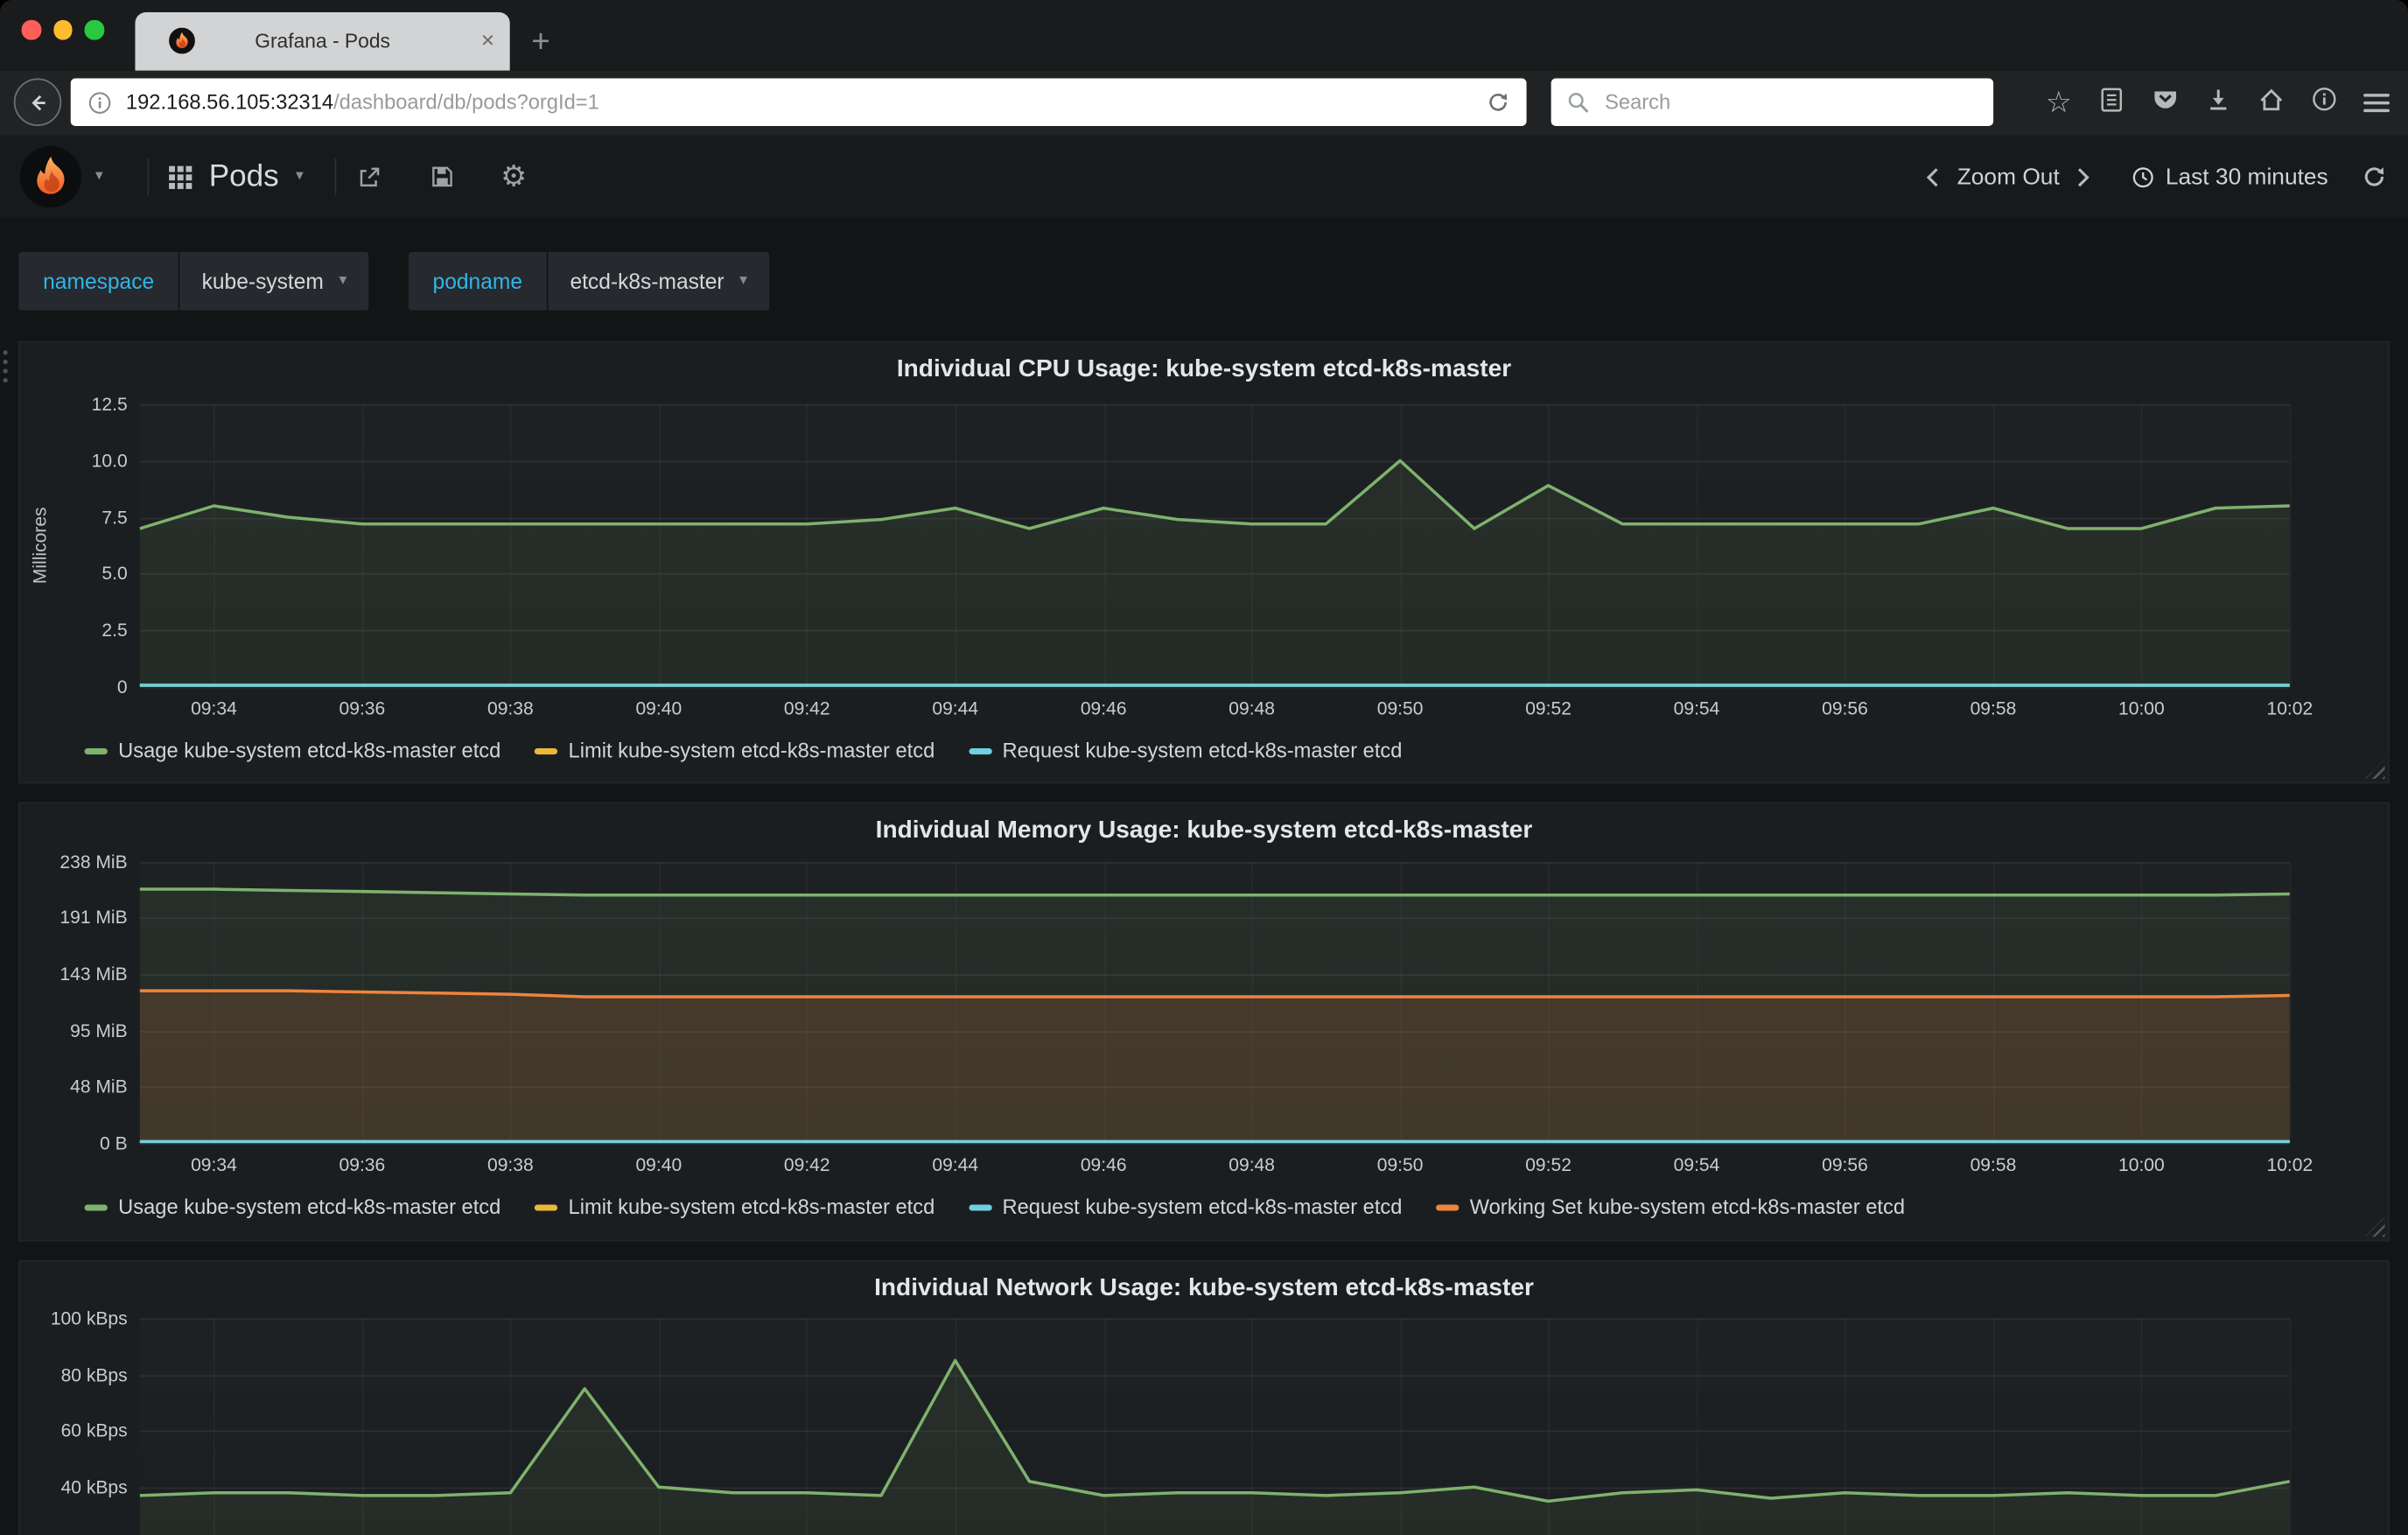  Describe the element at coordinates (2272, 102) in the screenshot. I see `home-icon` at that location.